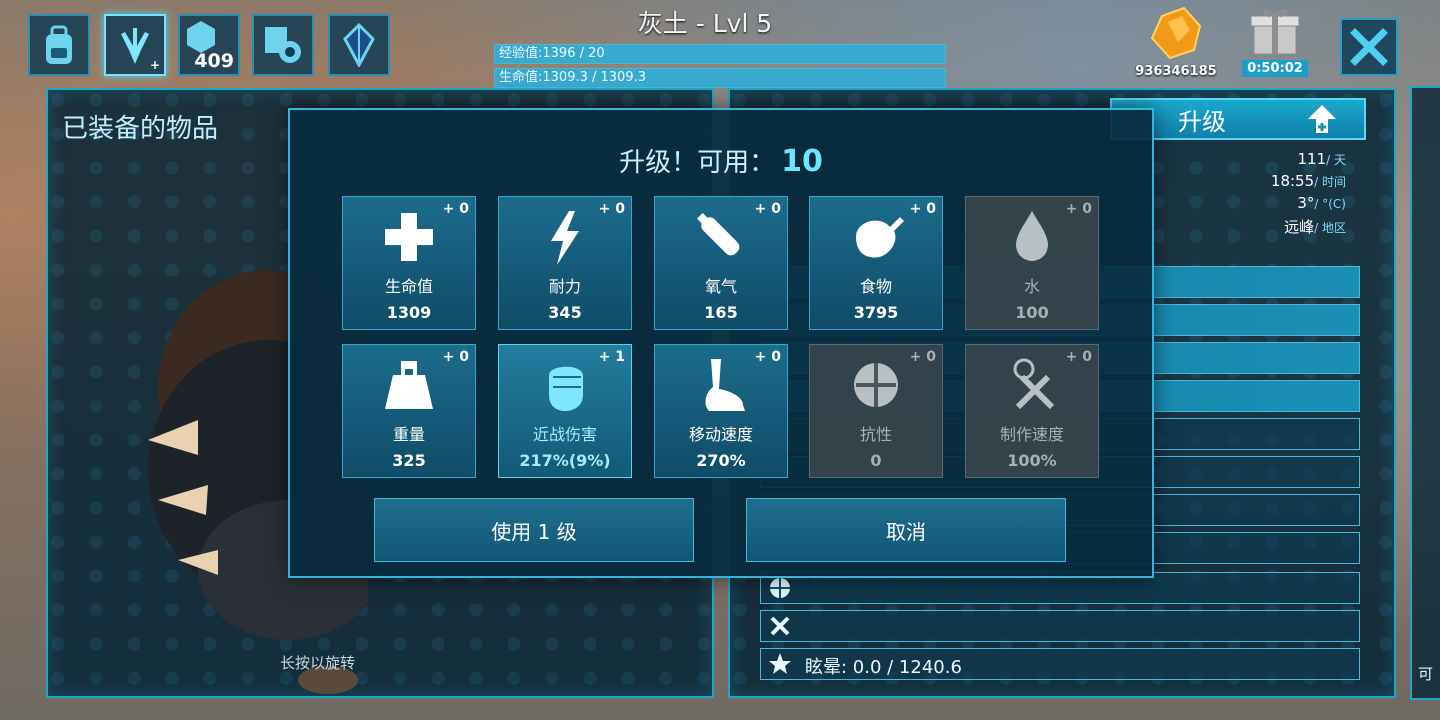  What do you see at coordinates (876, 460) in the screenshot?
I see `stat-value: 0` at bounding box center [876, 460].